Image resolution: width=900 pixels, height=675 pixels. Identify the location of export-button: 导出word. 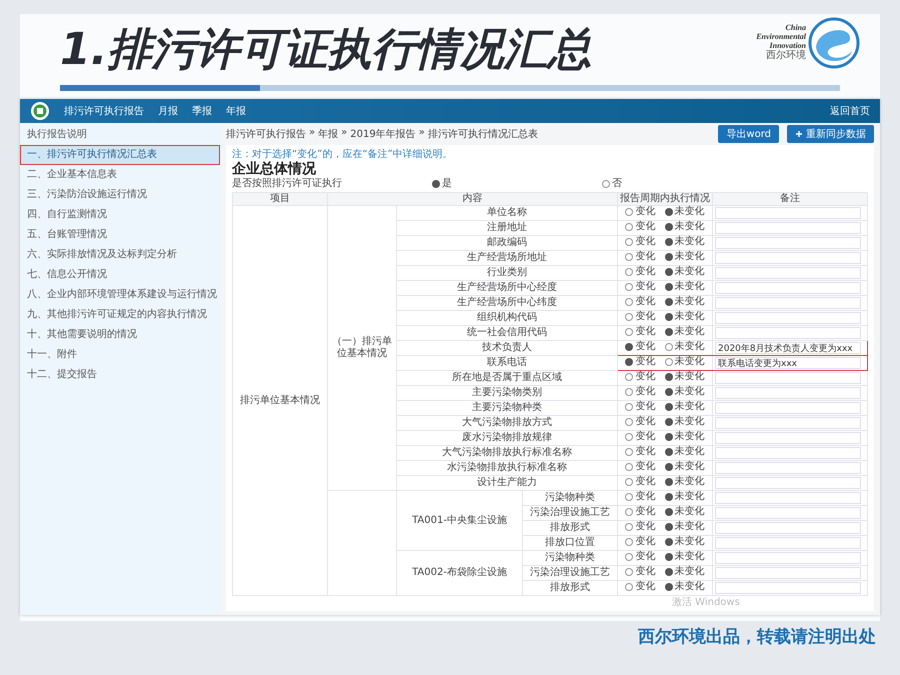
(748, 134).